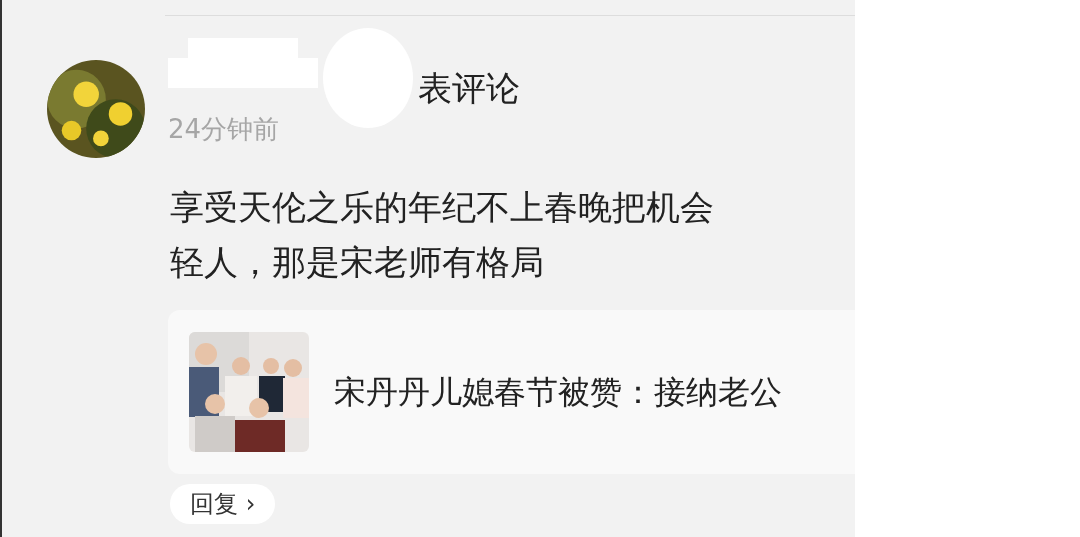 The height and width of the screenshot is (537, 1080). What do you see at coordinates (357, 262) in the screenshot?
I see `comment-text: 轻人，那是宋老师有格局` at bounding box center [357, 262].